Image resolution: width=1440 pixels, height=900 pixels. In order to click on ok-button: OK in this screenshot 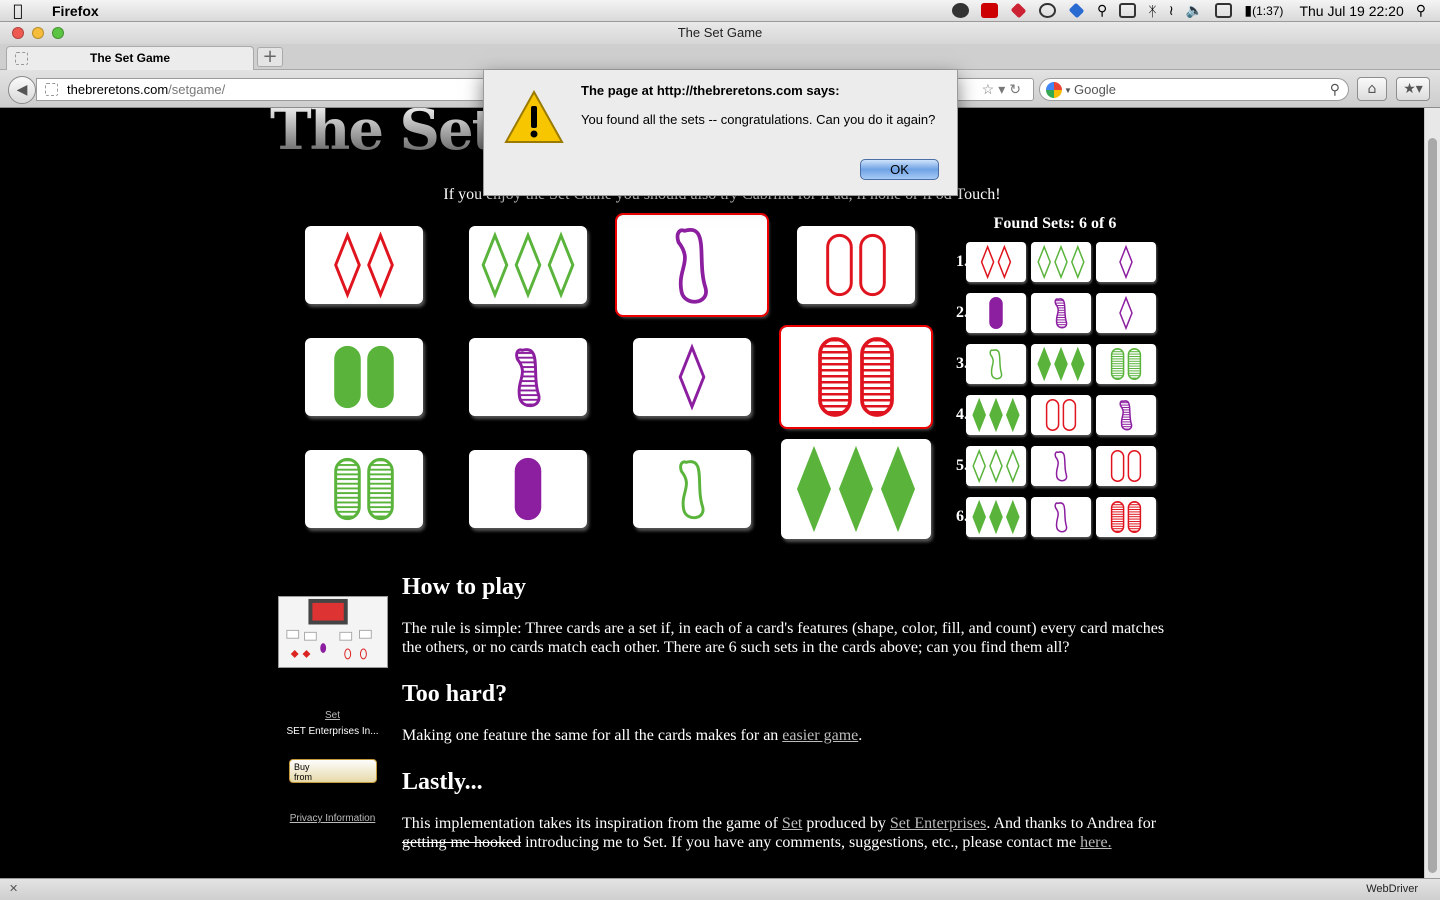, I will do `click(899, 169)`.